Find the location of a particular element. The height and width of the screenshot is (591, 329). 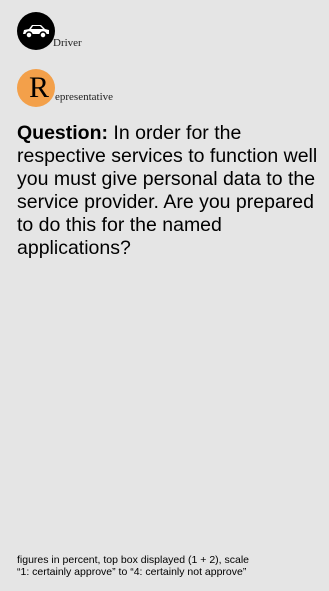

representative-letter: R is located at coordinates (38, 87).